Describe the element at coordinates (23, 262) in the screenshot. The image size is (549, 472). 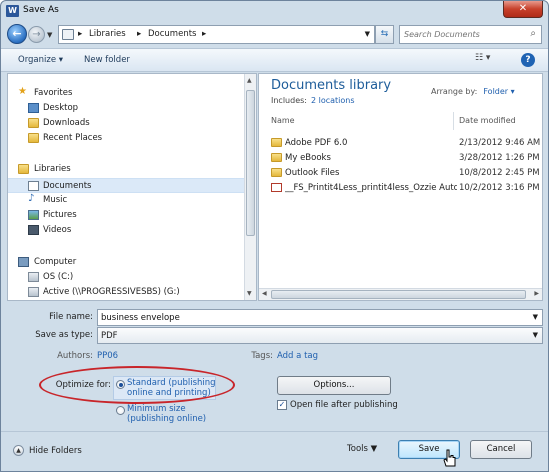
I see `computer-icon` at that location.